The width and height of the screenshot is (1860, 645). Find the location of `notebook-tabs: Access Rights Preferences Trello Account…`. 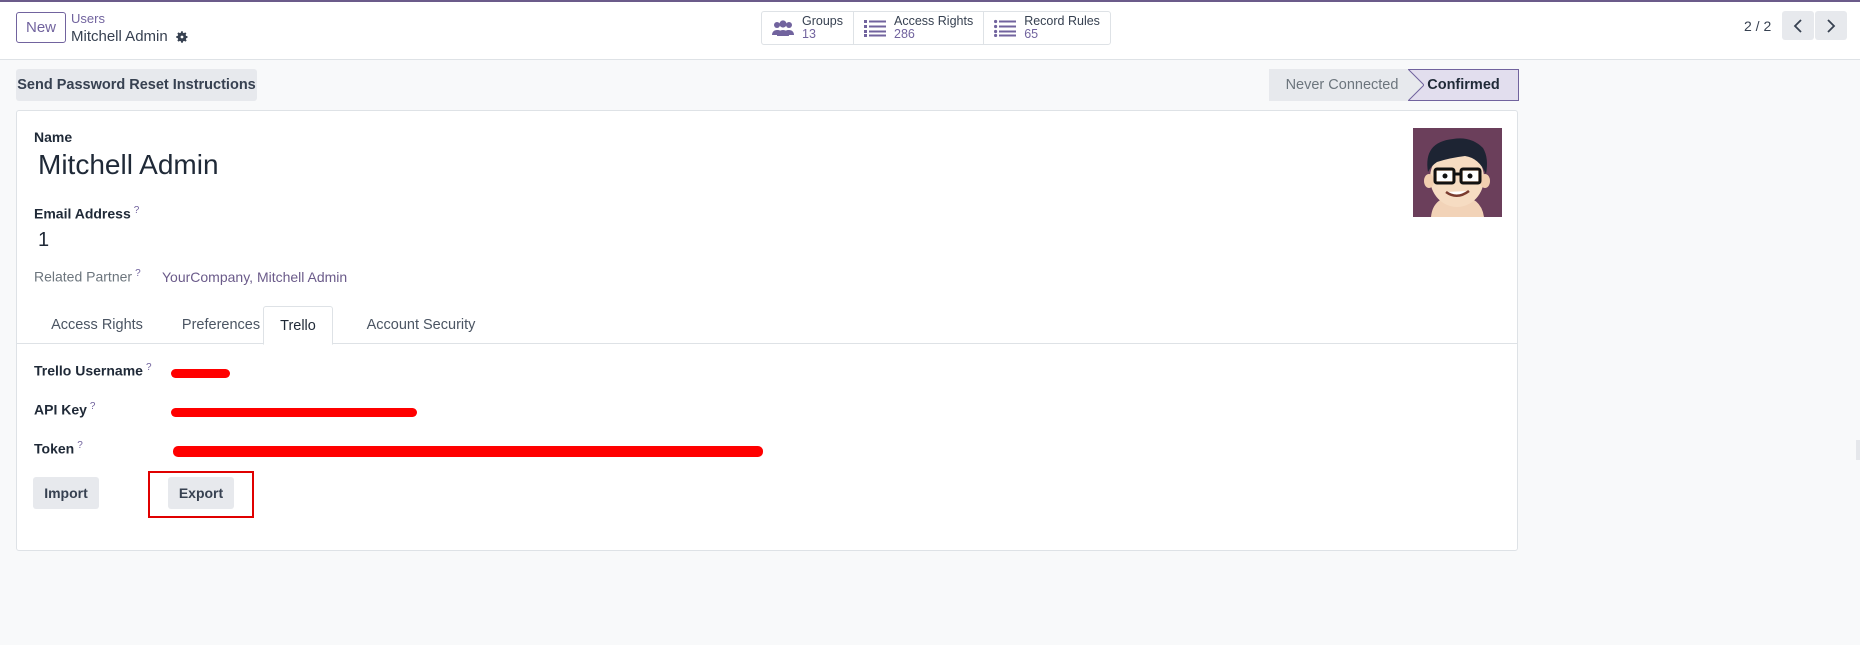

notebook-tabs: Access Rights Preferences Trello Account… is located at coordinates (767, 325).